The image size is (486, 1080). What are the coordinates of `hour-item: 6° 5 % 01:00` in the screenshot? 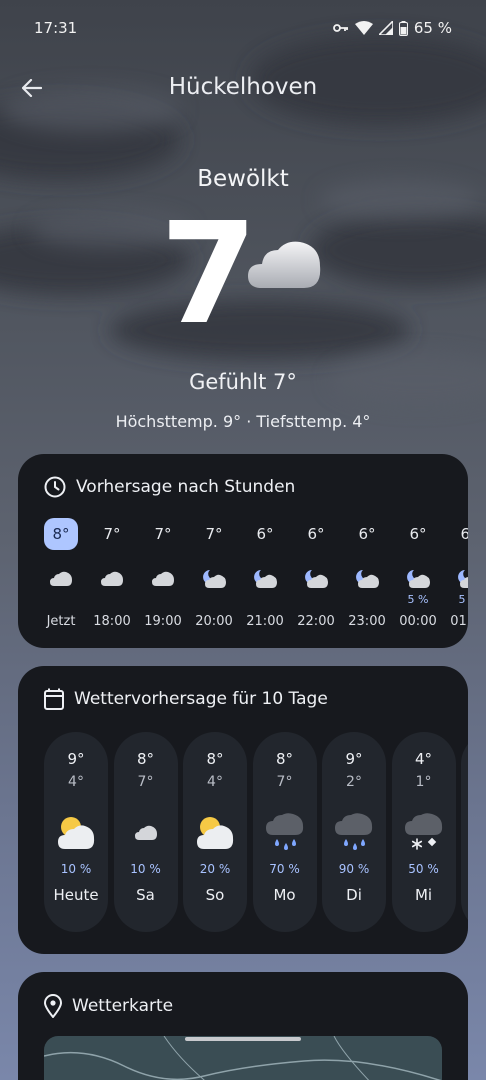 It's located at (456, 573).